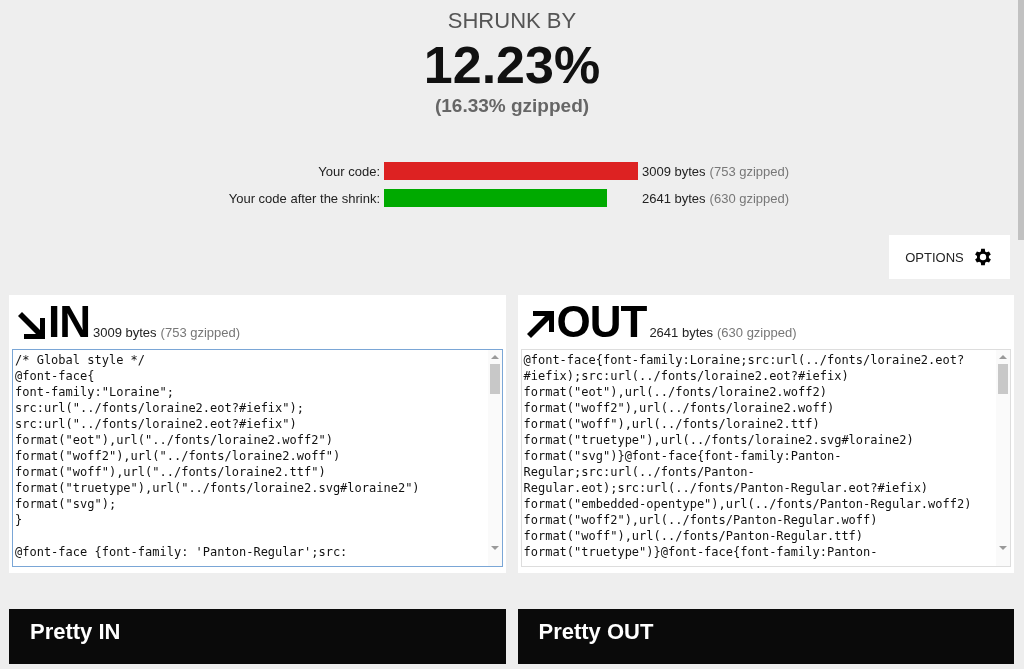 The height and width of the screenshot is (669, 1024). Describe the element at coordinates (1021, 120) in the screenshot. I see `page-scrollbar` at that location.